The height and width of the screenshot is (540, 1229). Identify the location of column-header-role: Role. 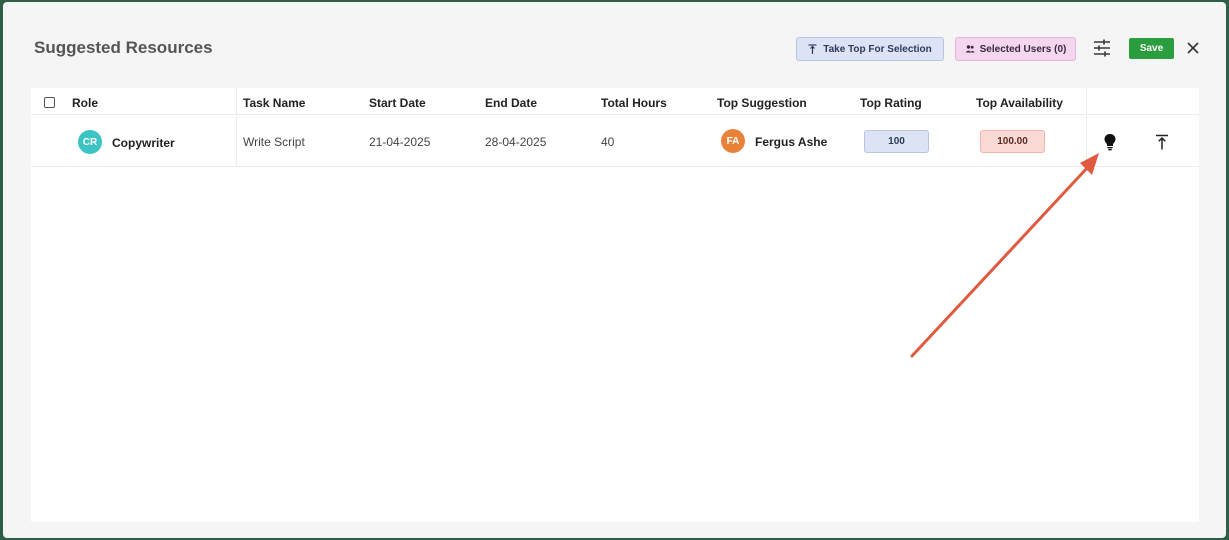
(85, 103).